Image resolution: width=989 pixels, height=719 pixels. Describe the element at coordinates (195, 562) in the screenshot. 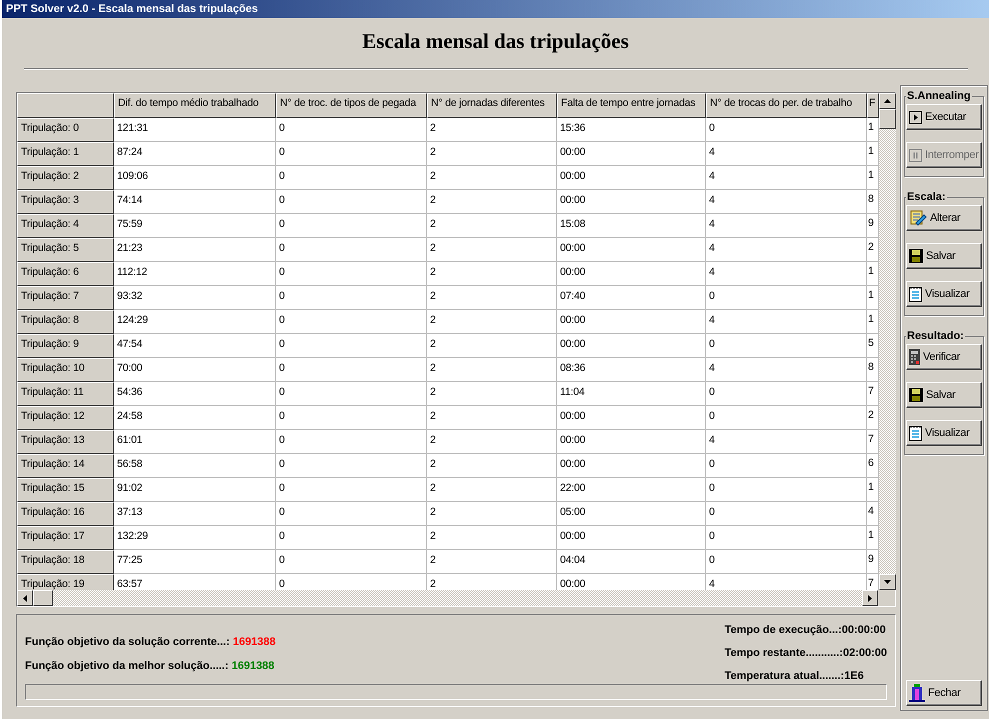

I see `table-cell: 77:25` at that location.